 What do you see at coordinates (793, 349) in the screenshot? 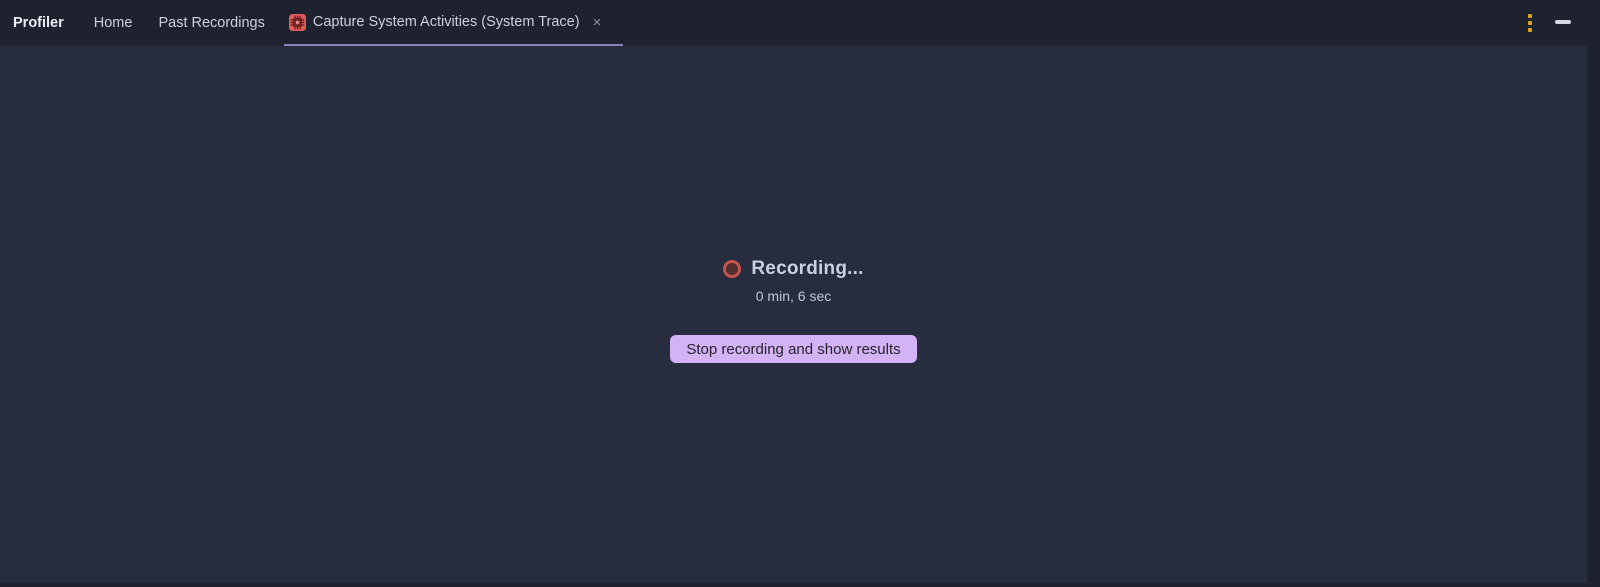
I see `stop-recording-button: Stop recording and show results` at bounding box center [793, 349].